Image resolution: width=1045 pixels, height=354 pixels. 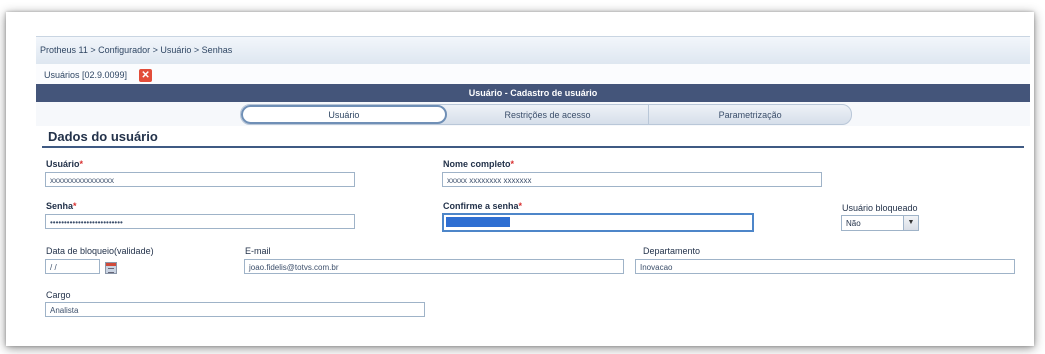 What do you see at coordinates (533, 147) in the screenshot?
I see `section-divider` at bounding box center [533, 147].